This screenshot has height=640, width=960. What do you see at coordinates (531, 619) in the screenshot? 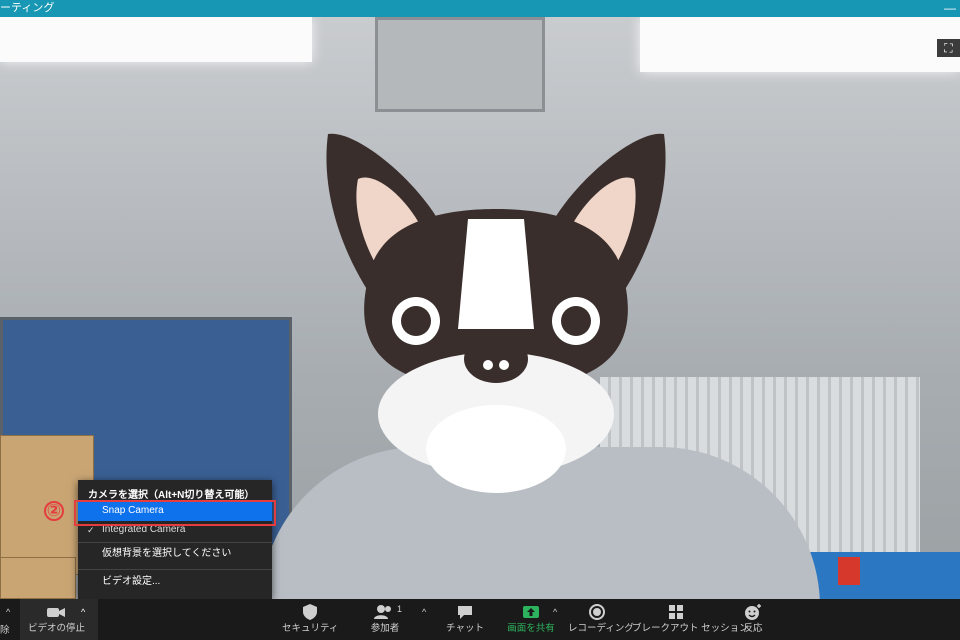
I see `share-screen-button: 画面を共有` at bounding box center [531, 619].